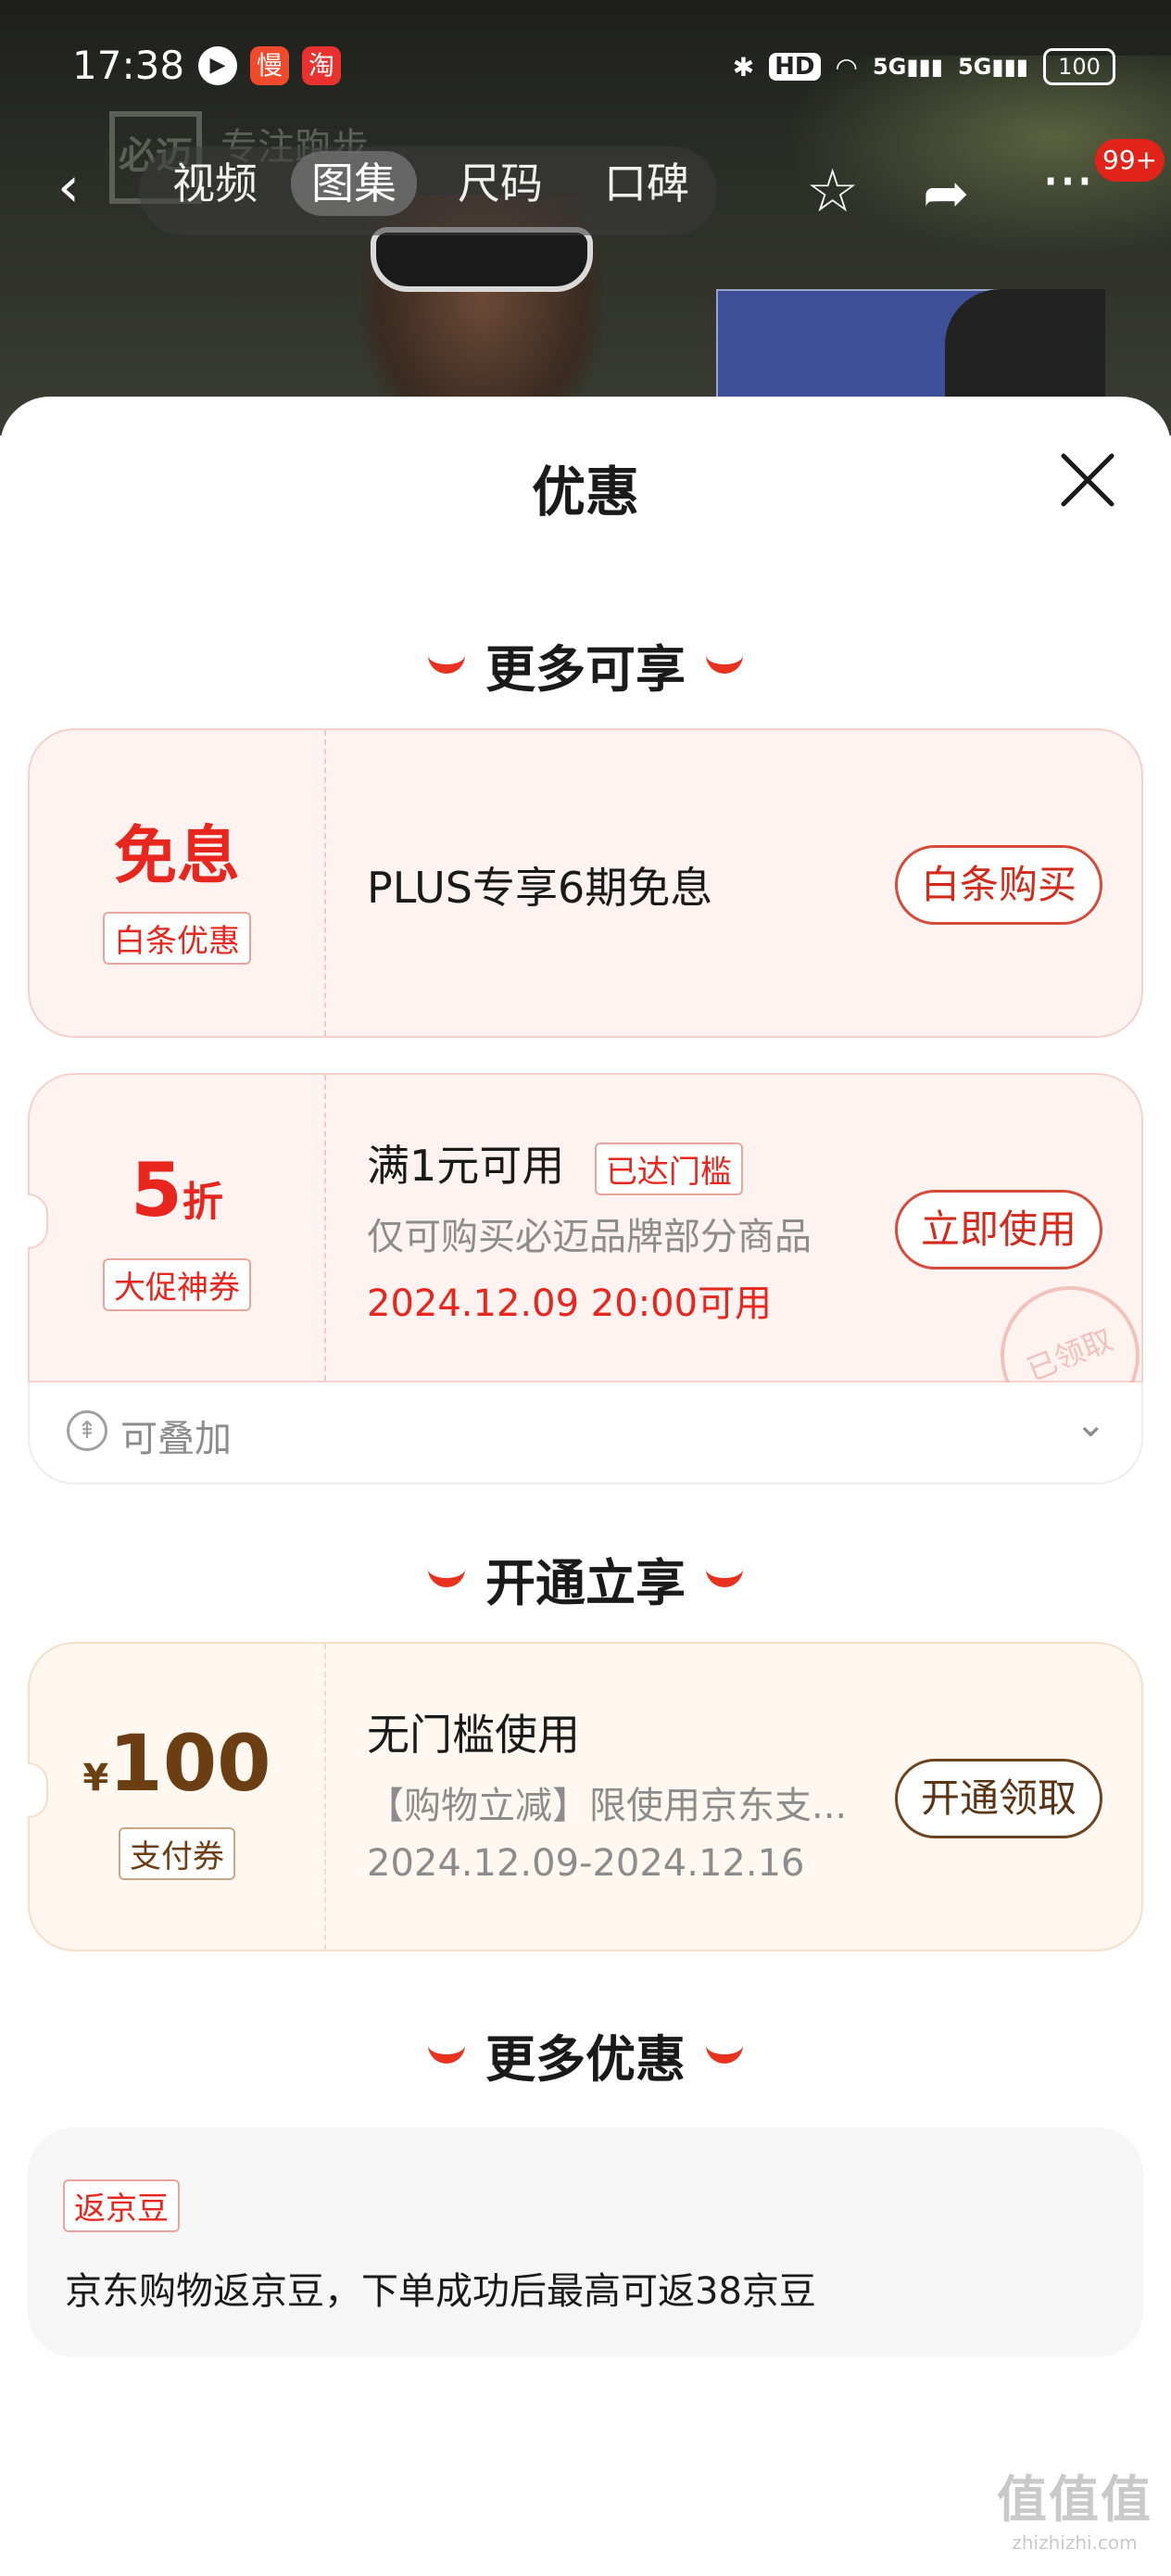 The height and width of the screenshot is (2576, 1171). I want to click on jingdou-tag: 返京豆, so click(122, 2205).